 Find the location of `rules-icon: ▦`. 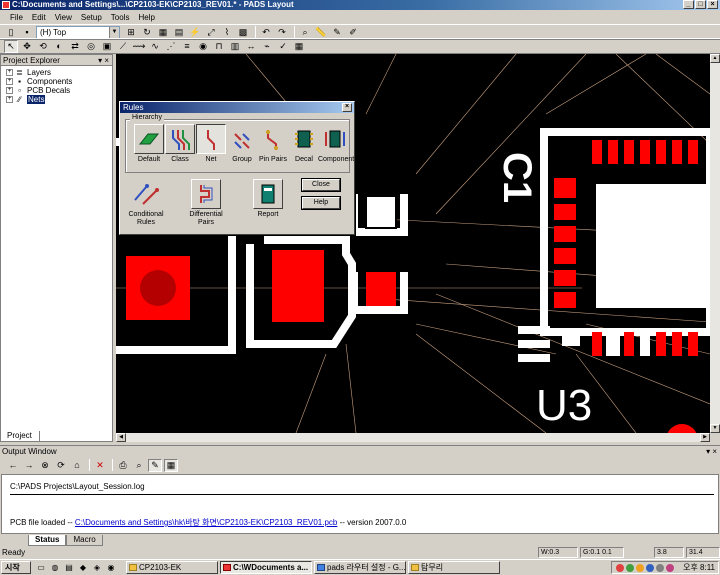

rules-icon: ▦ is located at coordinates (299, 46).